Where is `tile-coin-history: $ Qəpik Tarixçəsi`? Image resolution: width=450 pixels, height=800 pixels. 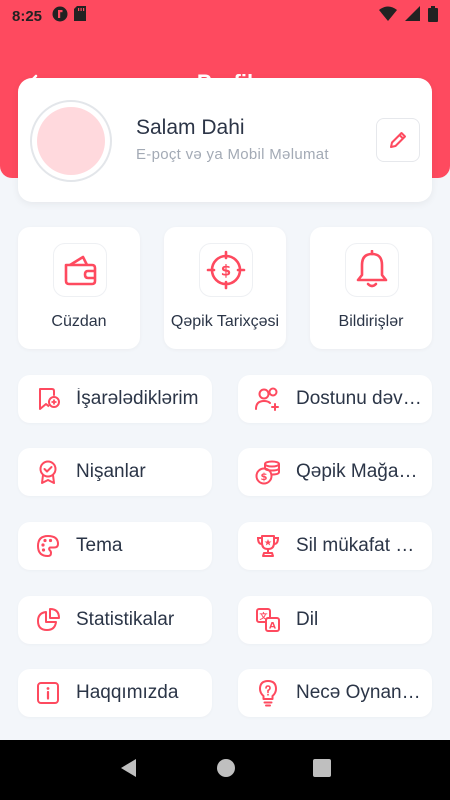 tile-coin-history: $ Qəpik Tarixçəsi is located at coordinates (225, 288).